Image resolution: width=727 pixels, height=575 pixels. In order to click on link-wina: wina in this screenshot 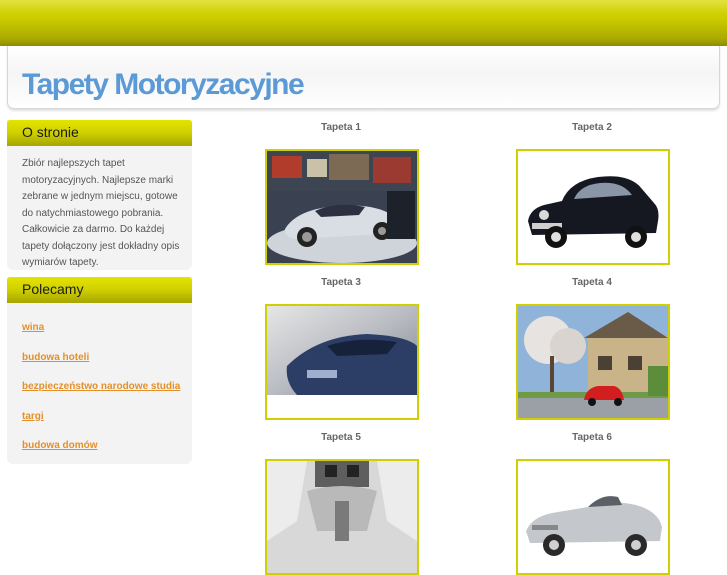, I will do `click(33, 327)`.